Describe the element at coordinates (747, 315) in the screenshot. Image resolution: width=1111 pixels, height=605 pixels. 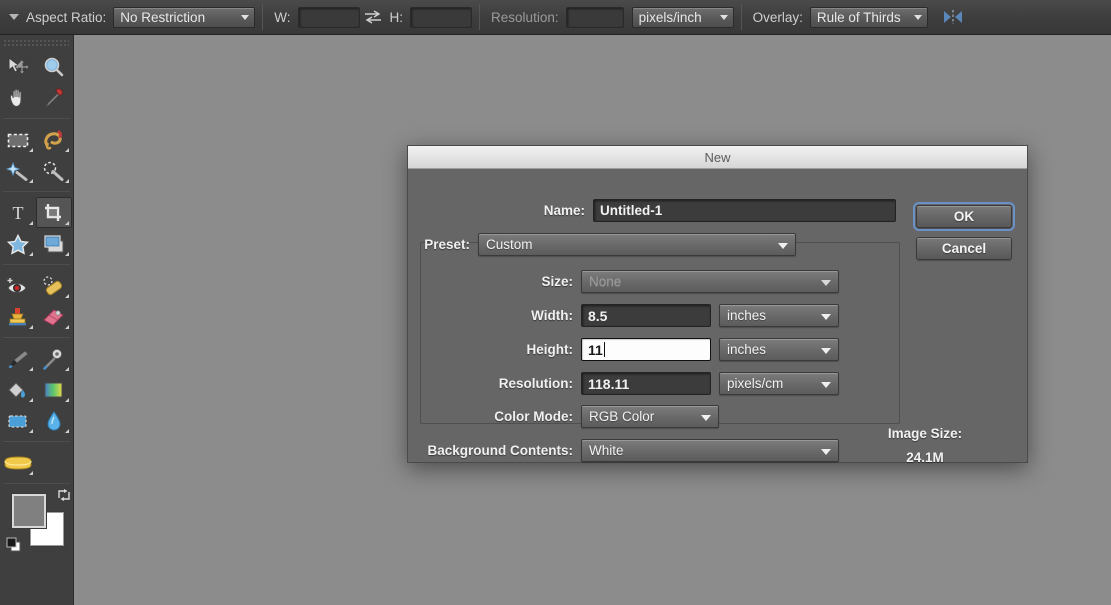
I see `width-unit-value: inches` at that location.